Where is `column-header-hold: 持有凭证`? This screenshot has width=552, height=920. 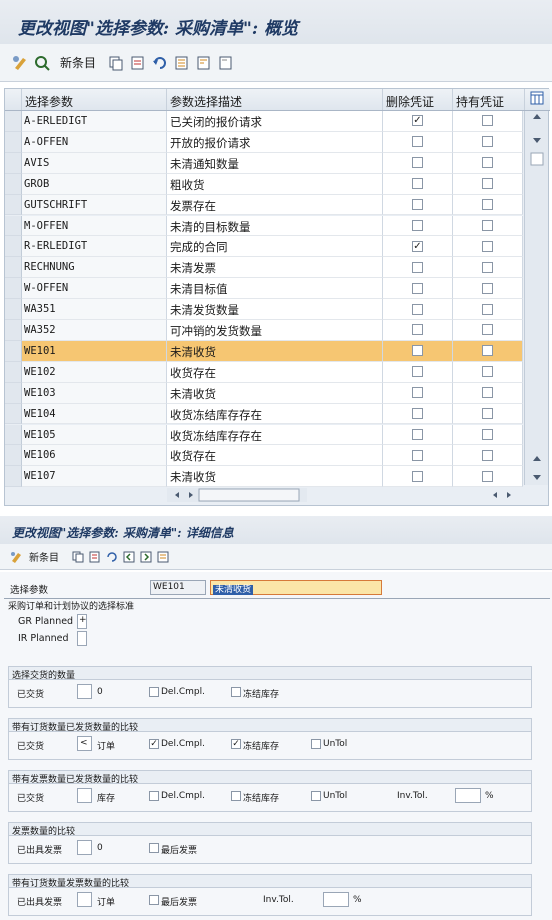
column-header-hold: 持有凭证 is located at coordinates (489, 99).